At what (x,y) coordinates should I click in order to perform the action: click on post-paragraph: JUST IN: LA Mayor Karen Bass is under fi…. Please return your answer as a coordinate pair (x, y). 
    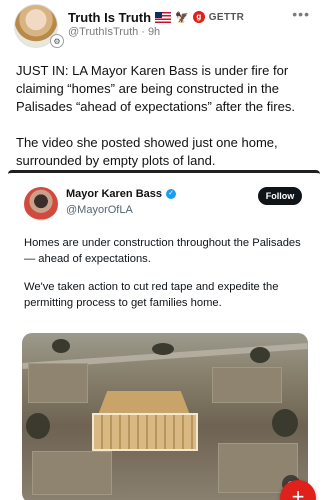
    Looking at the image, I should click on (155, 88).